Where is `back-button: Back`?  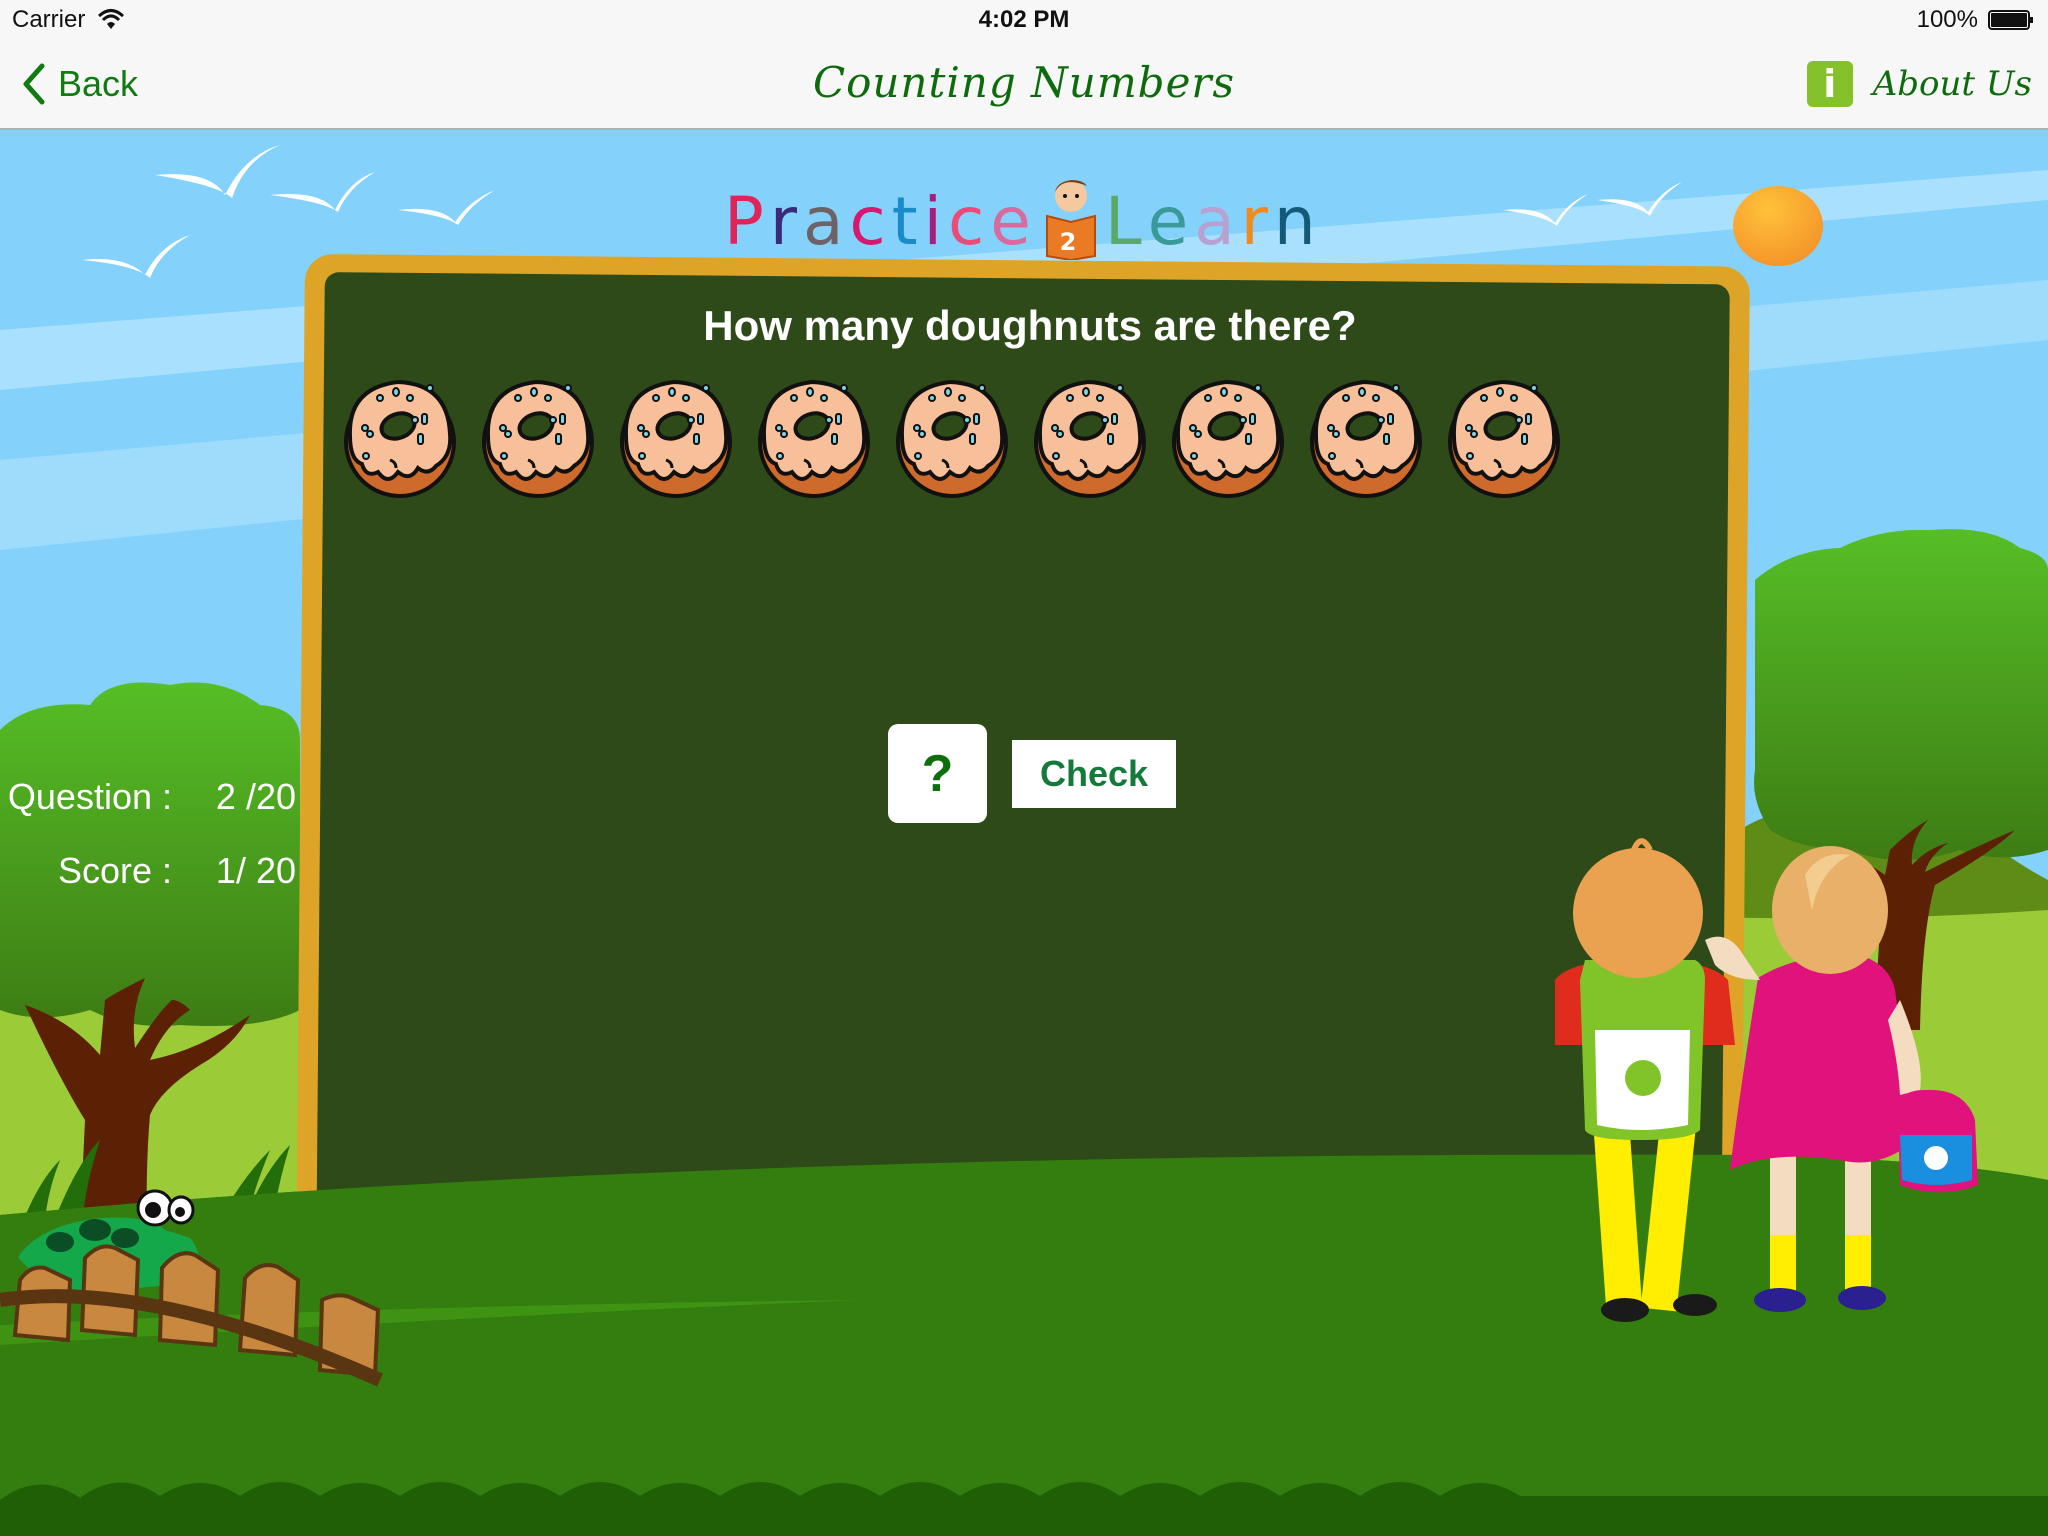 back-button: Back is located at coordinates (79, 84).